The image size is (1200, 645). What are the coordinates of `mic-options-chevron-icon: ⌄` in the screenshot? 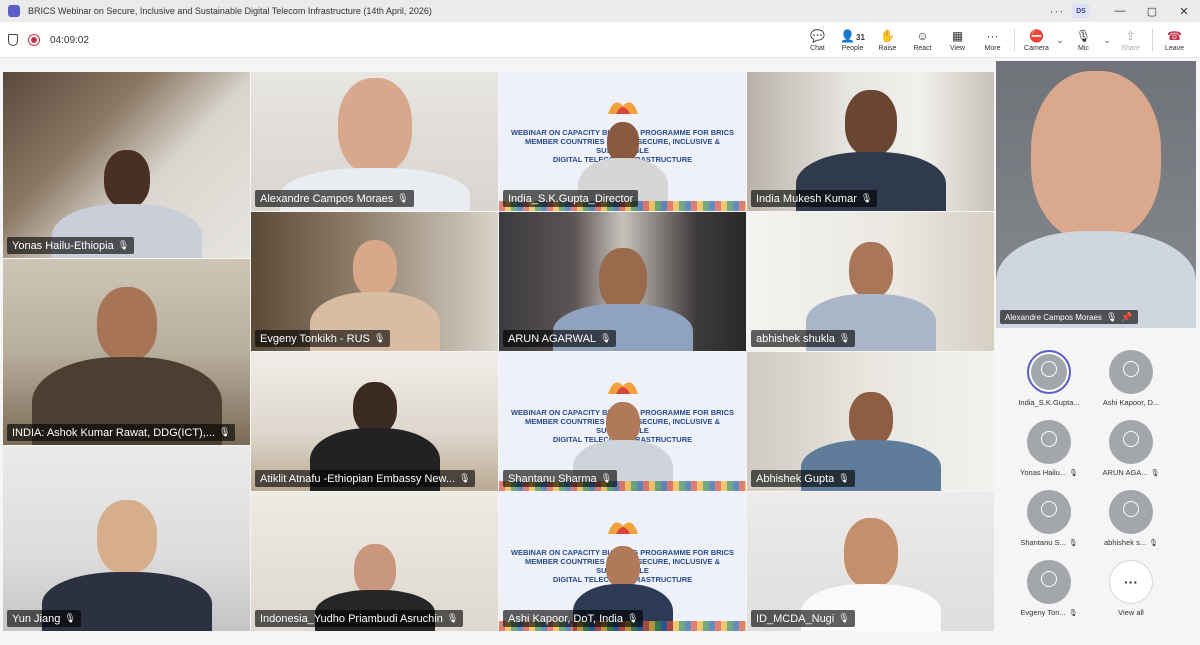 It's located at (1107, 40).